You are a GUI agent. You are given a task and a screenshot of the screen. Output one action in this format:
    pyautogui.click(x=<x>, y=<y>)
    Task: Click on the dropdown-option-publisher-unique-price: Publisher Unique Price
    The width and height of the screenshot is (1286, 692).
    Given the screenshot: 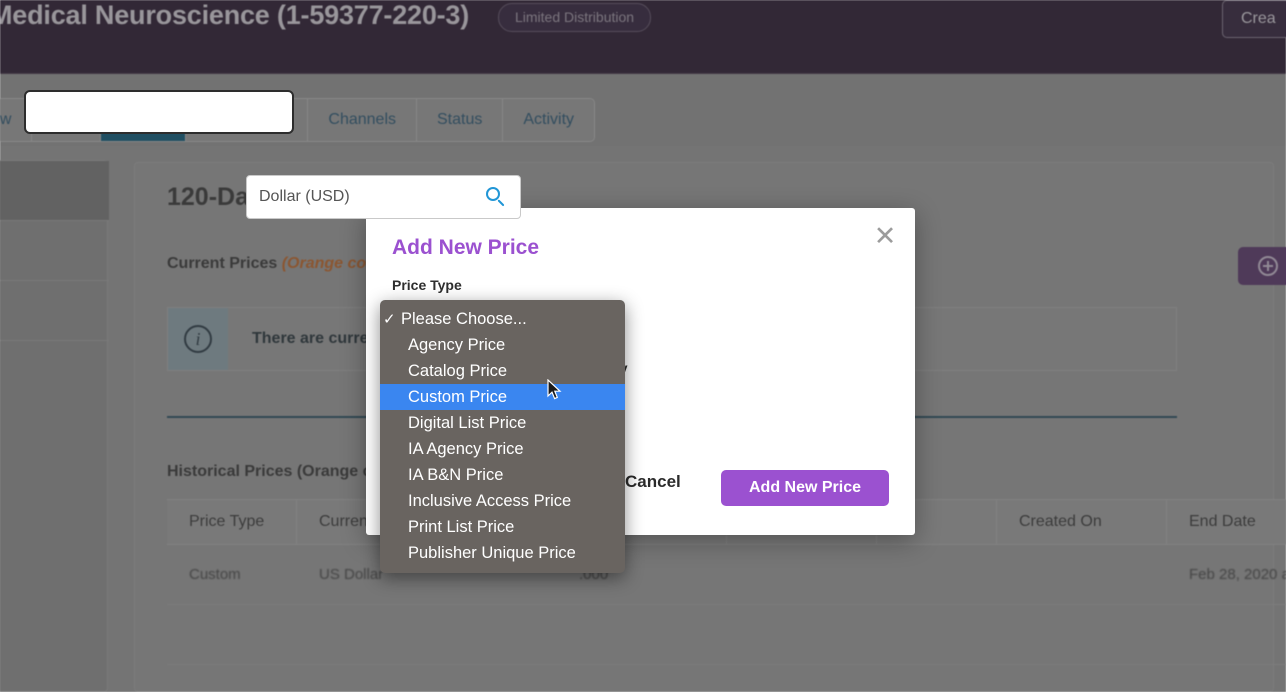 What is the action you would take?
    pyautogui.click(x=502, y=553)
    